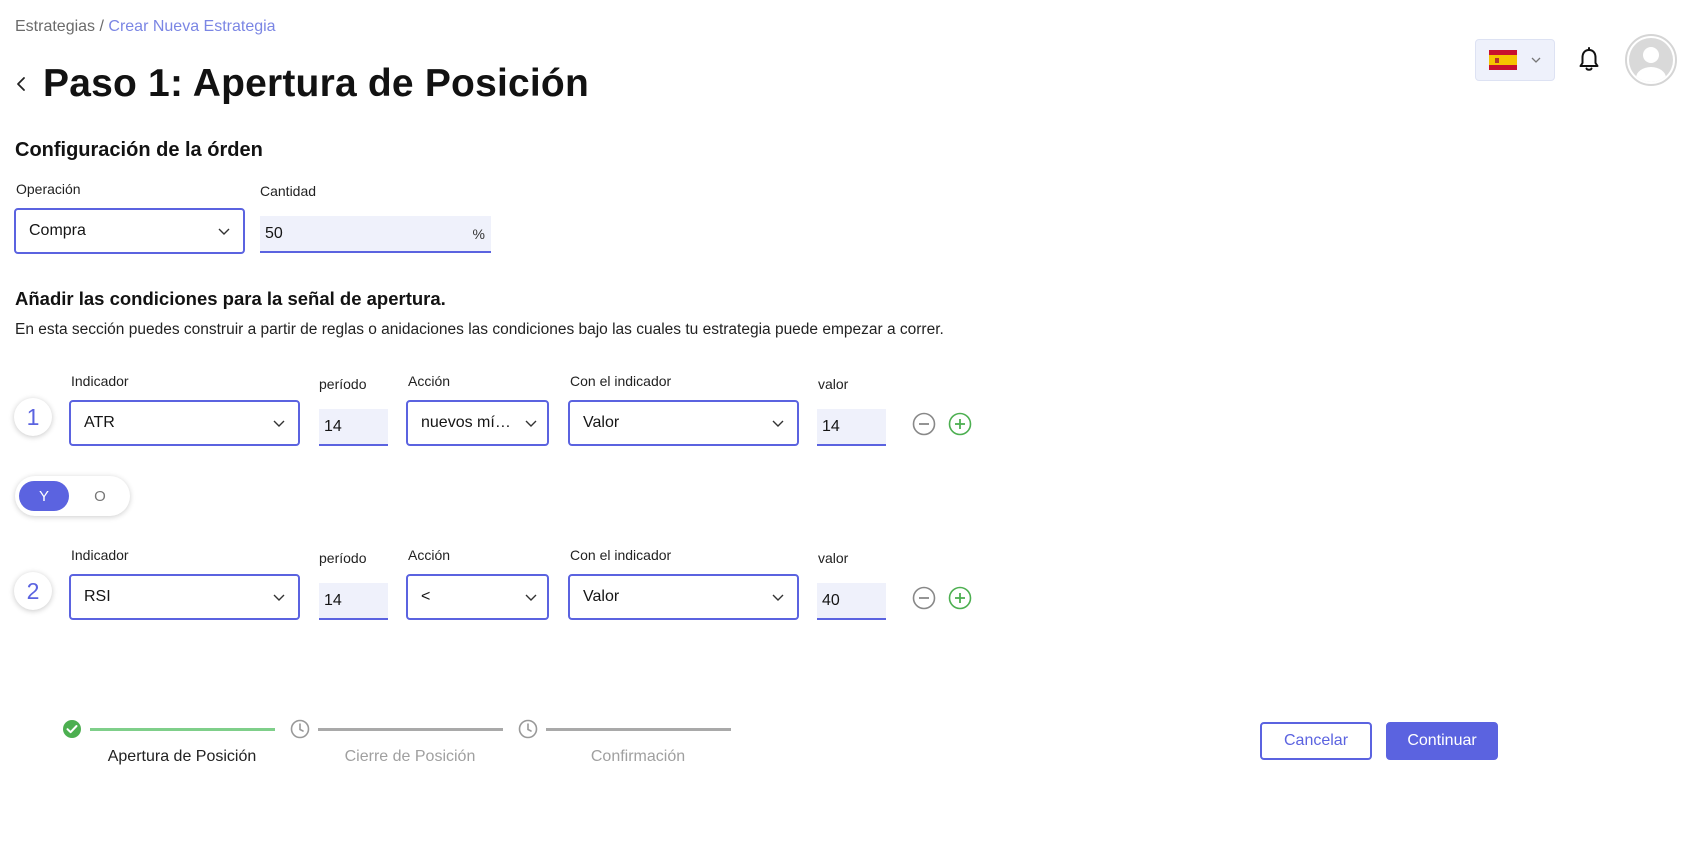  Describe the element at coordinates (182, 756) in the screenshot. I see `step-label-1: Apertura de Posición` at that location.